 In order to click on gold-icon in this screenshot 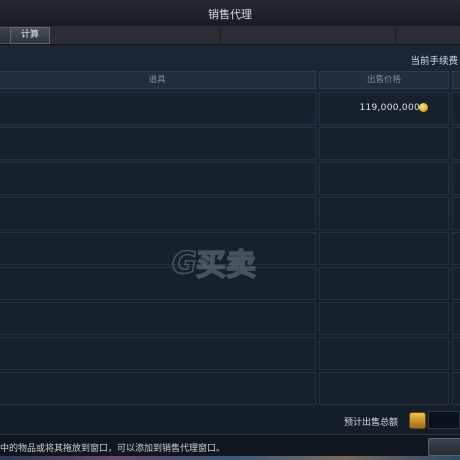, I will do `click(417, 420)`.